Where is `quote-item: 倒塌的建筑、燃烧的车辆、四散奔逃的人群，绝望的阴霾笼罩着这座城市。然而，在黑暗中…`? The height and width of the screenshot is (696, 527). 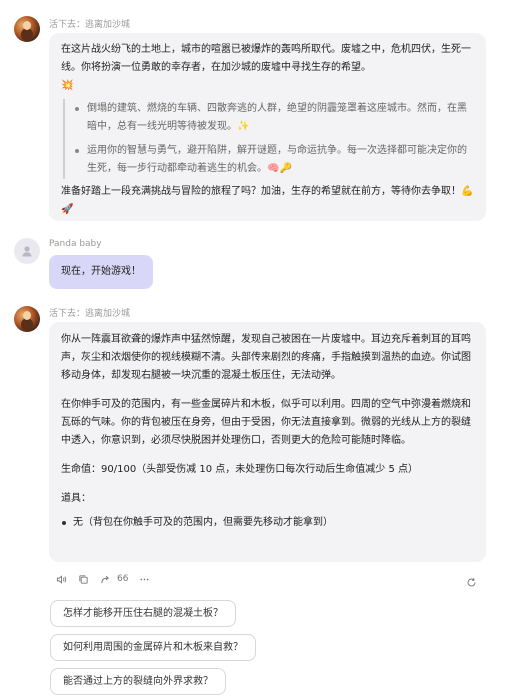
quote-item: 倒塌的建筑、燃烧的车辆、四散奔逃的人群，绝望的阴霾笼罩着这座城市。然而，在黑暗中… is located at coordinates (274, 118).